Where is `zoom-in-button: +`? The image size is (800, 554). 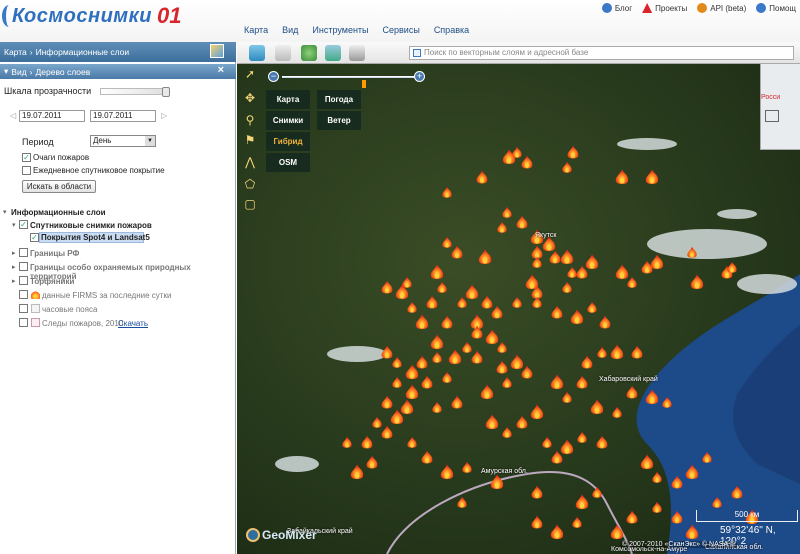
zoom-in-button: + is located at coordinates (419, 76).